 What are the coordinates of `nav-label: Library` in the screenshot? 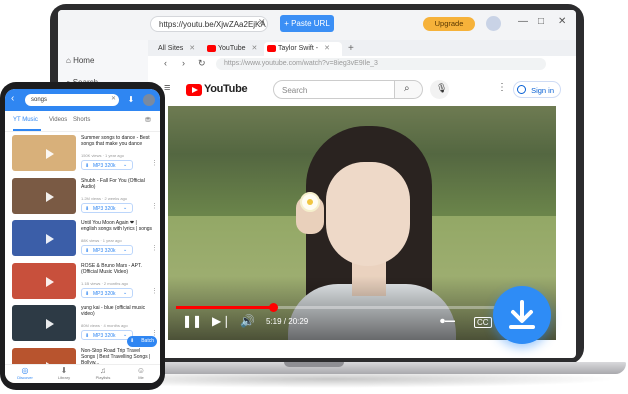 It's located at (64, 377).